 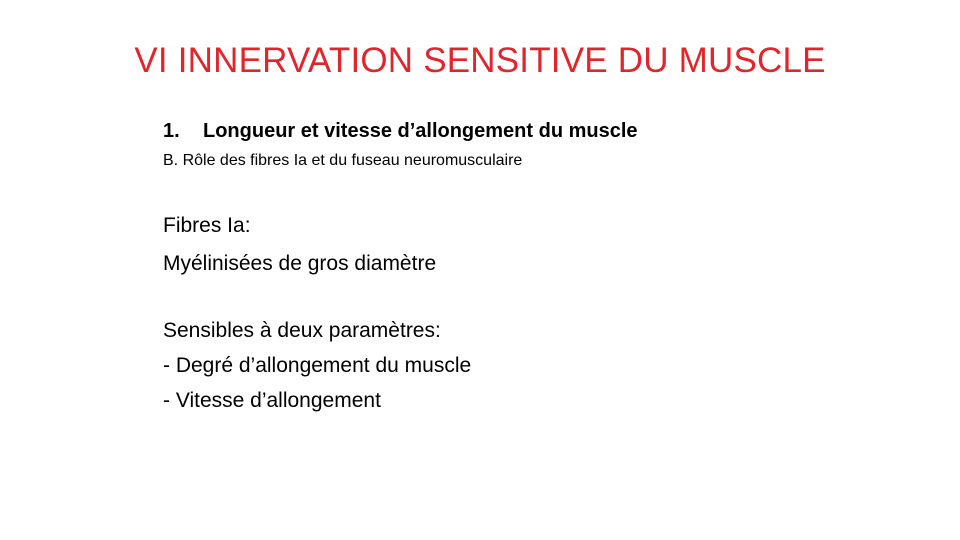 What do you see at coordinates (207, 225) in the screenshot?
I see `body-line-fibres: Fibres Ia:` at bounding box center [207, 225].